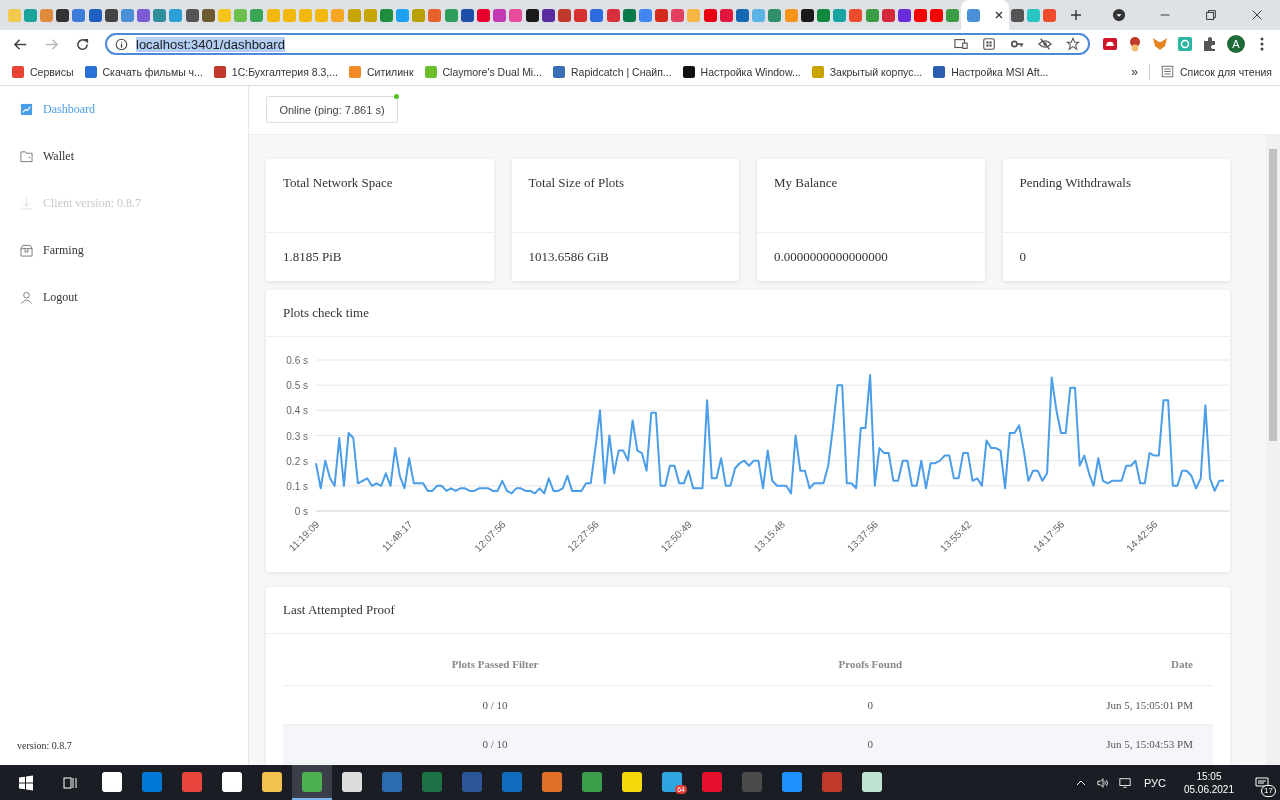 The image size is (1280, 800). What do you see at coordinates (568, 257) in the screenshot?
I see `stat-value: 1013.6586 GiB` at bounding box center [568, 257].